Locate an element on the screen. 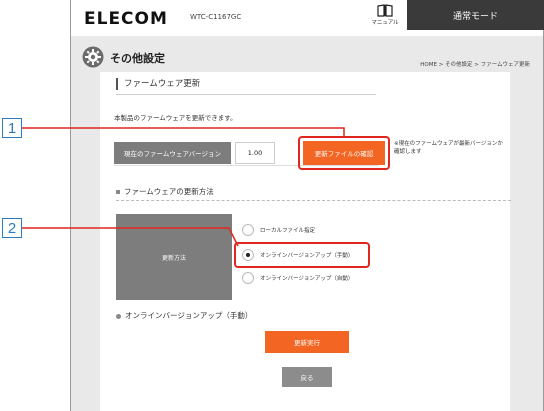 The width and height of the screenshot is (544, 411). callout-2: 2 is located at coordinates (12, 228).